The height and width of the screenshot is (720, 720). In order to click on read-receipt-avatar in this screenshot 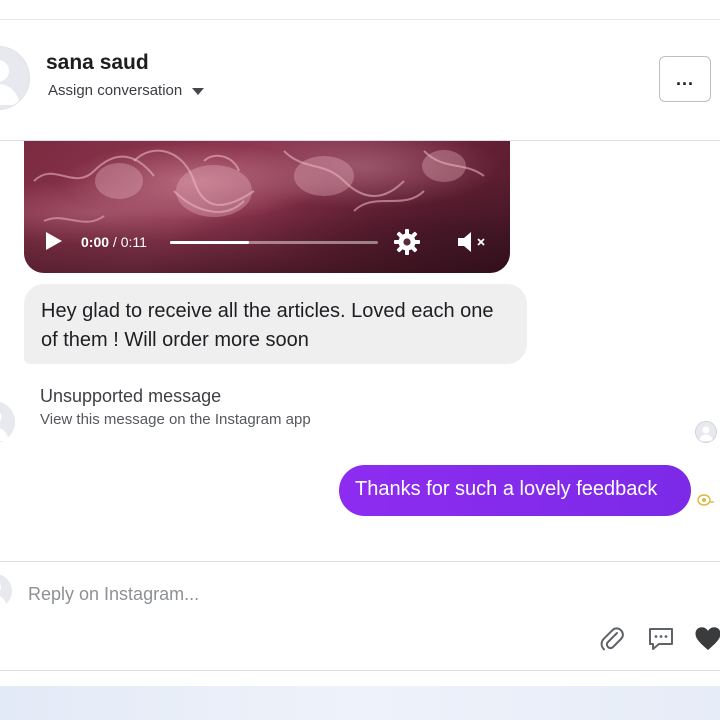, I will do `click(706, 432)`.